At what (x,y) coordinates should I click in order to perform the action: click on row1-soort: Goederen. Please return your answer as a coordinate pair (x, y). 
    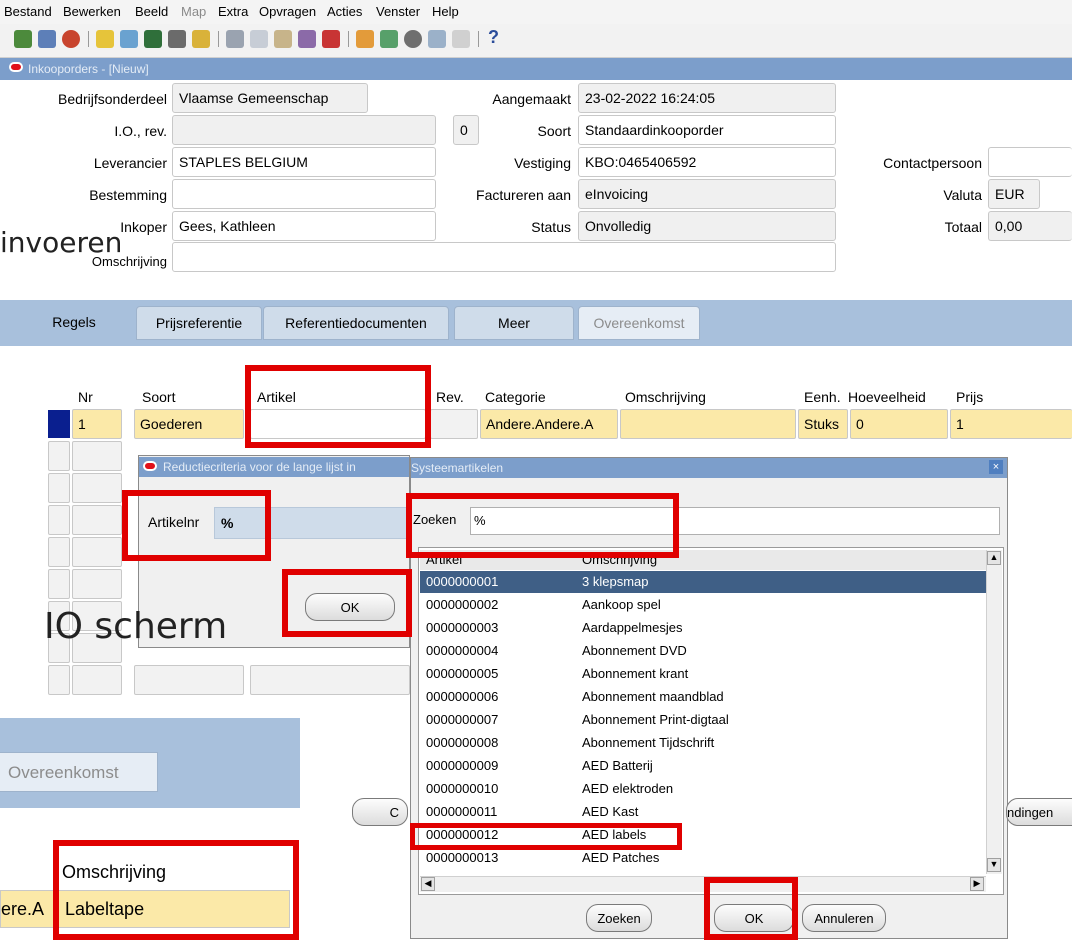
    Looking at the image, I should click on (189, 424).